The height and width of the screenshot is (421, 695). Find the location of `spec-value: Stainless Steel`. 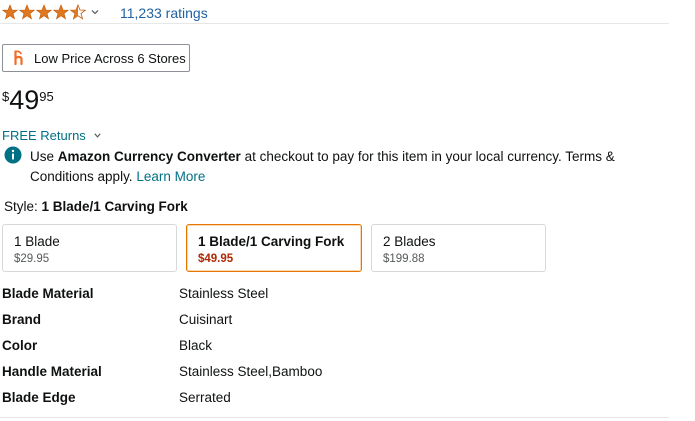

spec-value: Stainless Steel is located at coordinates (224, 293).